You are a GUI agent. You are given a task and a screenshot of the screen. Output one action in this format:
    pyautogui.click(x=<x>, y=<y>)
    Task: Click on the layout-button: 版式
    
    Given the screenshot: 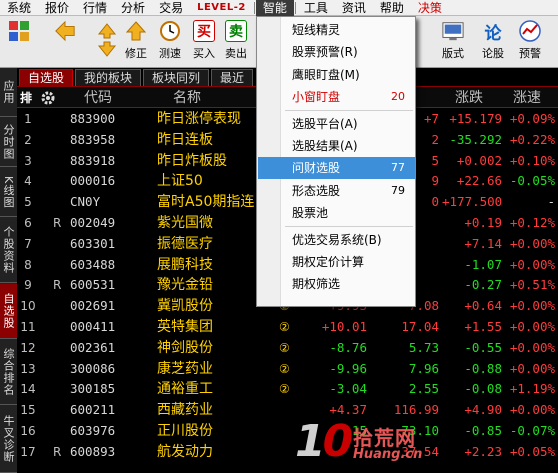 What is the action you would take?
    pyautogui.click(x=453, y=41)
    